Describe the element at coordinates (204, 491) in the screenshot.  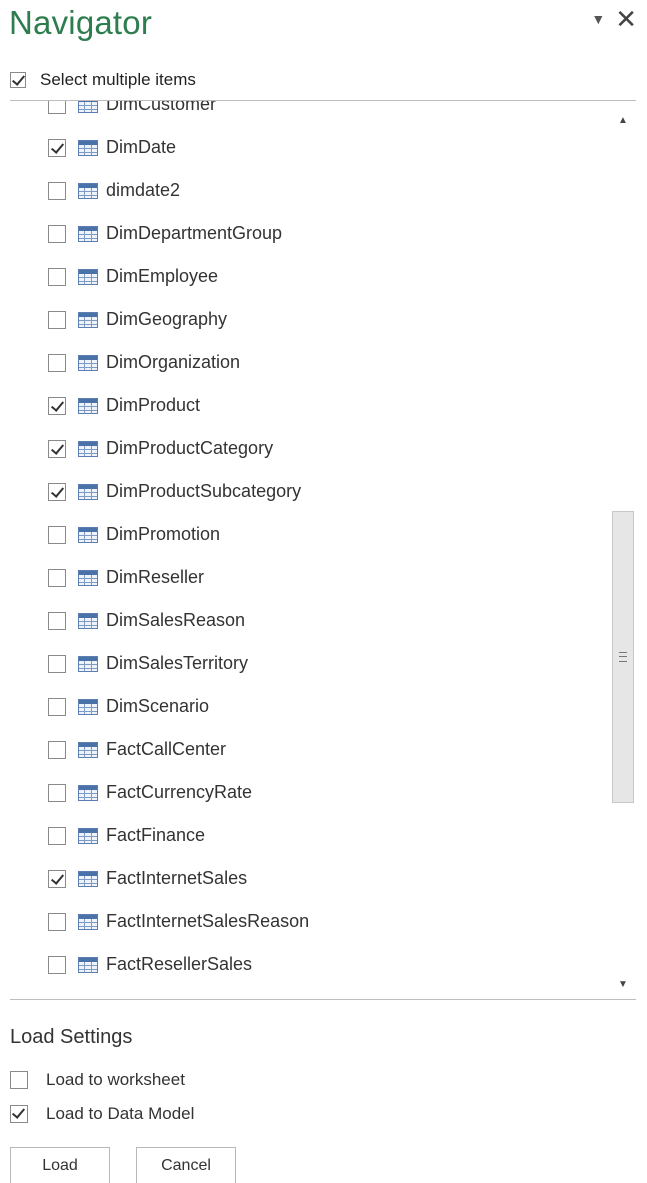
I see `item-label: DimProductSubcategory` at that location.